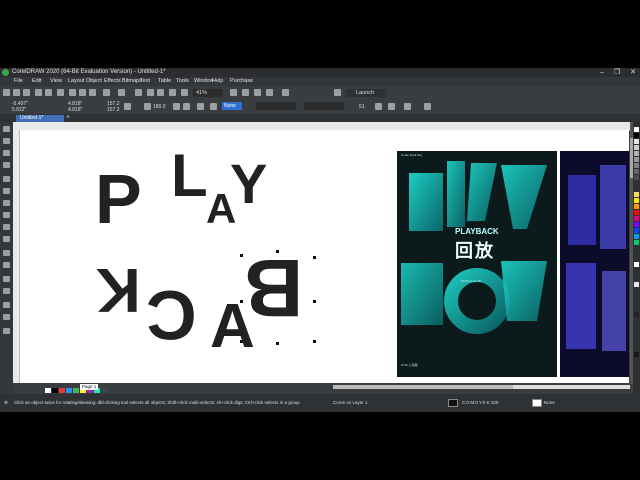 The image size is (640, 480). Describe the element at coordinates (6, 215) in the screenshot. I see `ellipse-tool-icon` at that location.